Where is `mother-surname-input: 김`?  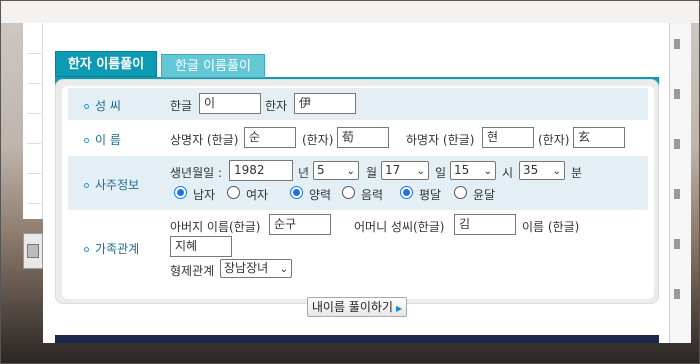
mother-surname-input: 김 is located at coordinates (485, 224).